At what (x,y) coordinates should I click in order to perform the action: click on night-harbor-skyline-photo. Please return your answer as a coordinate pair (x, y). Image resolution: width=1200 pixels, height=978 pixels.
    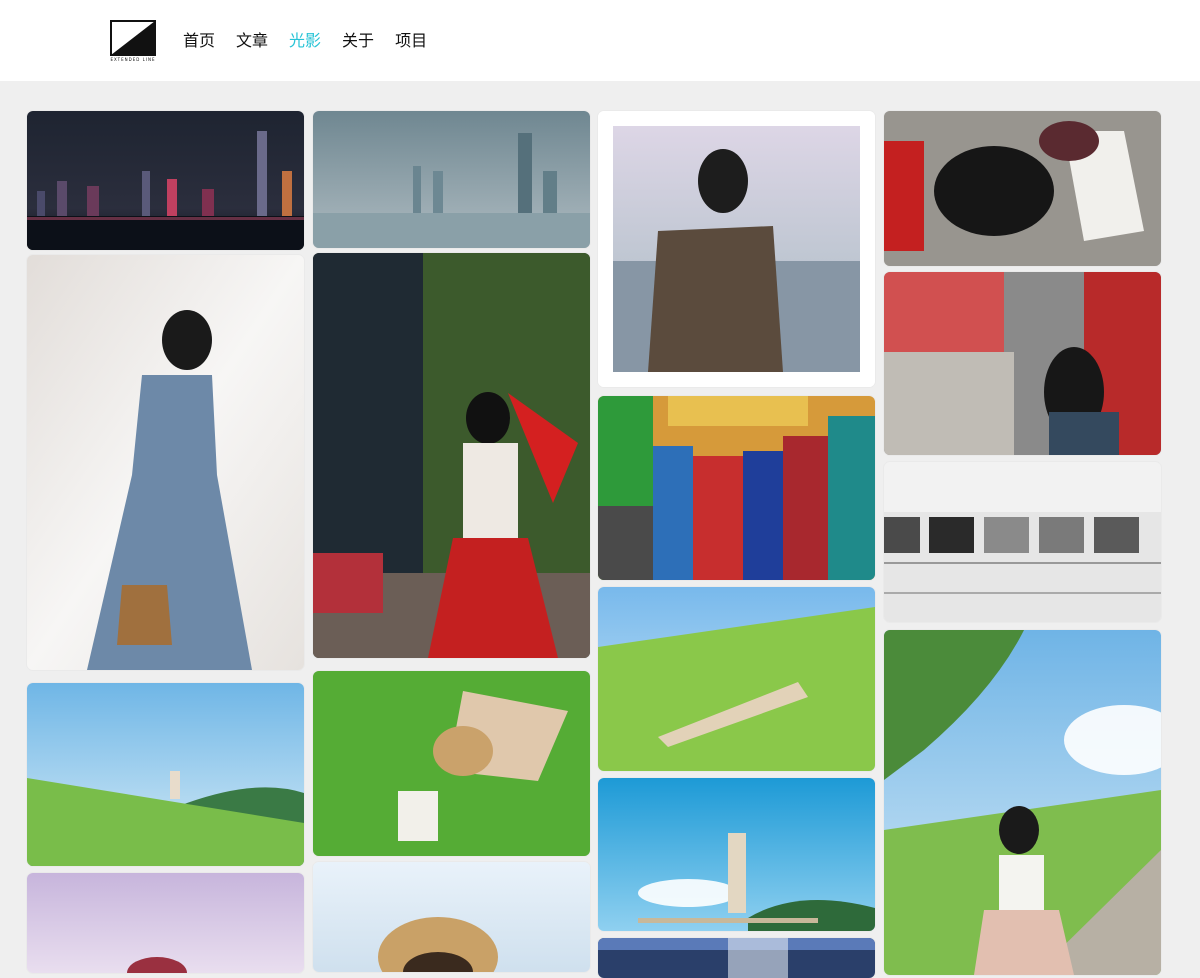
    Looking at the image, I should click on (165, 180).